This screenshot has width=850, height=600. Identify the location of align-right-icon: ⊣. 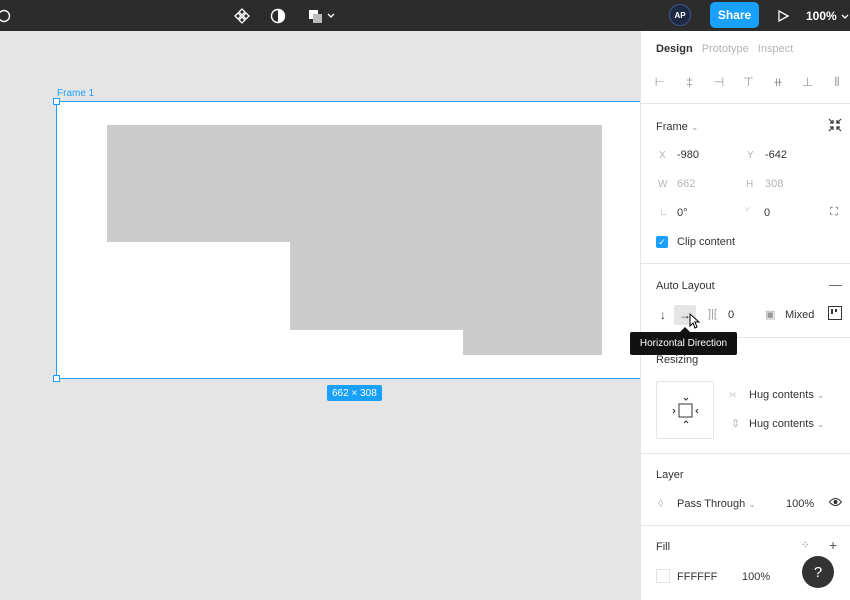
(719, 82).